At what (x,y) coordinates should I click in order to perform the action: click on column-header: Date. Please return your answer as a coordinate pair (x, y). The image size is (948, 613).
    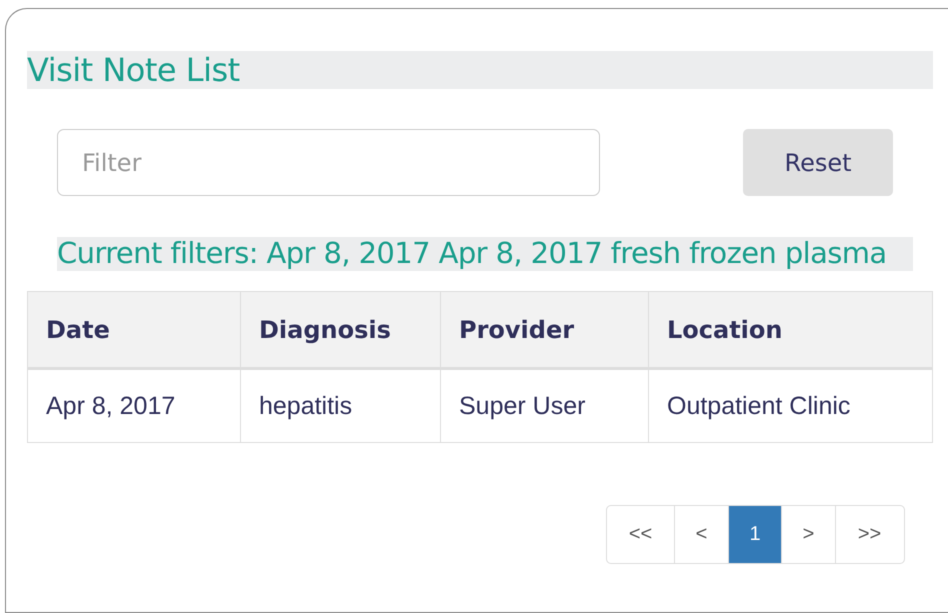
    Looking at the image, I should click on (134, 330).